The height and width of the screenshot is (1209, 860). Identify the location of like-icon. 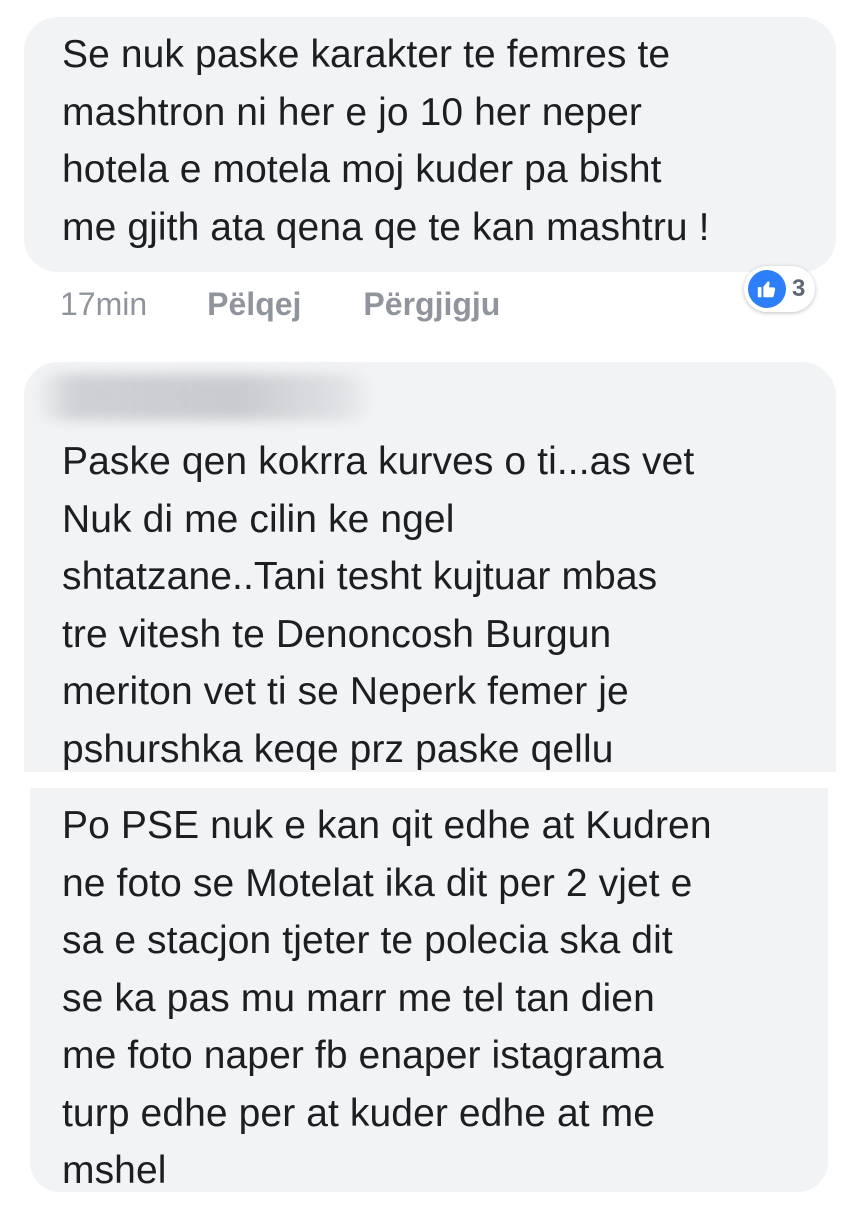
(767, 289).